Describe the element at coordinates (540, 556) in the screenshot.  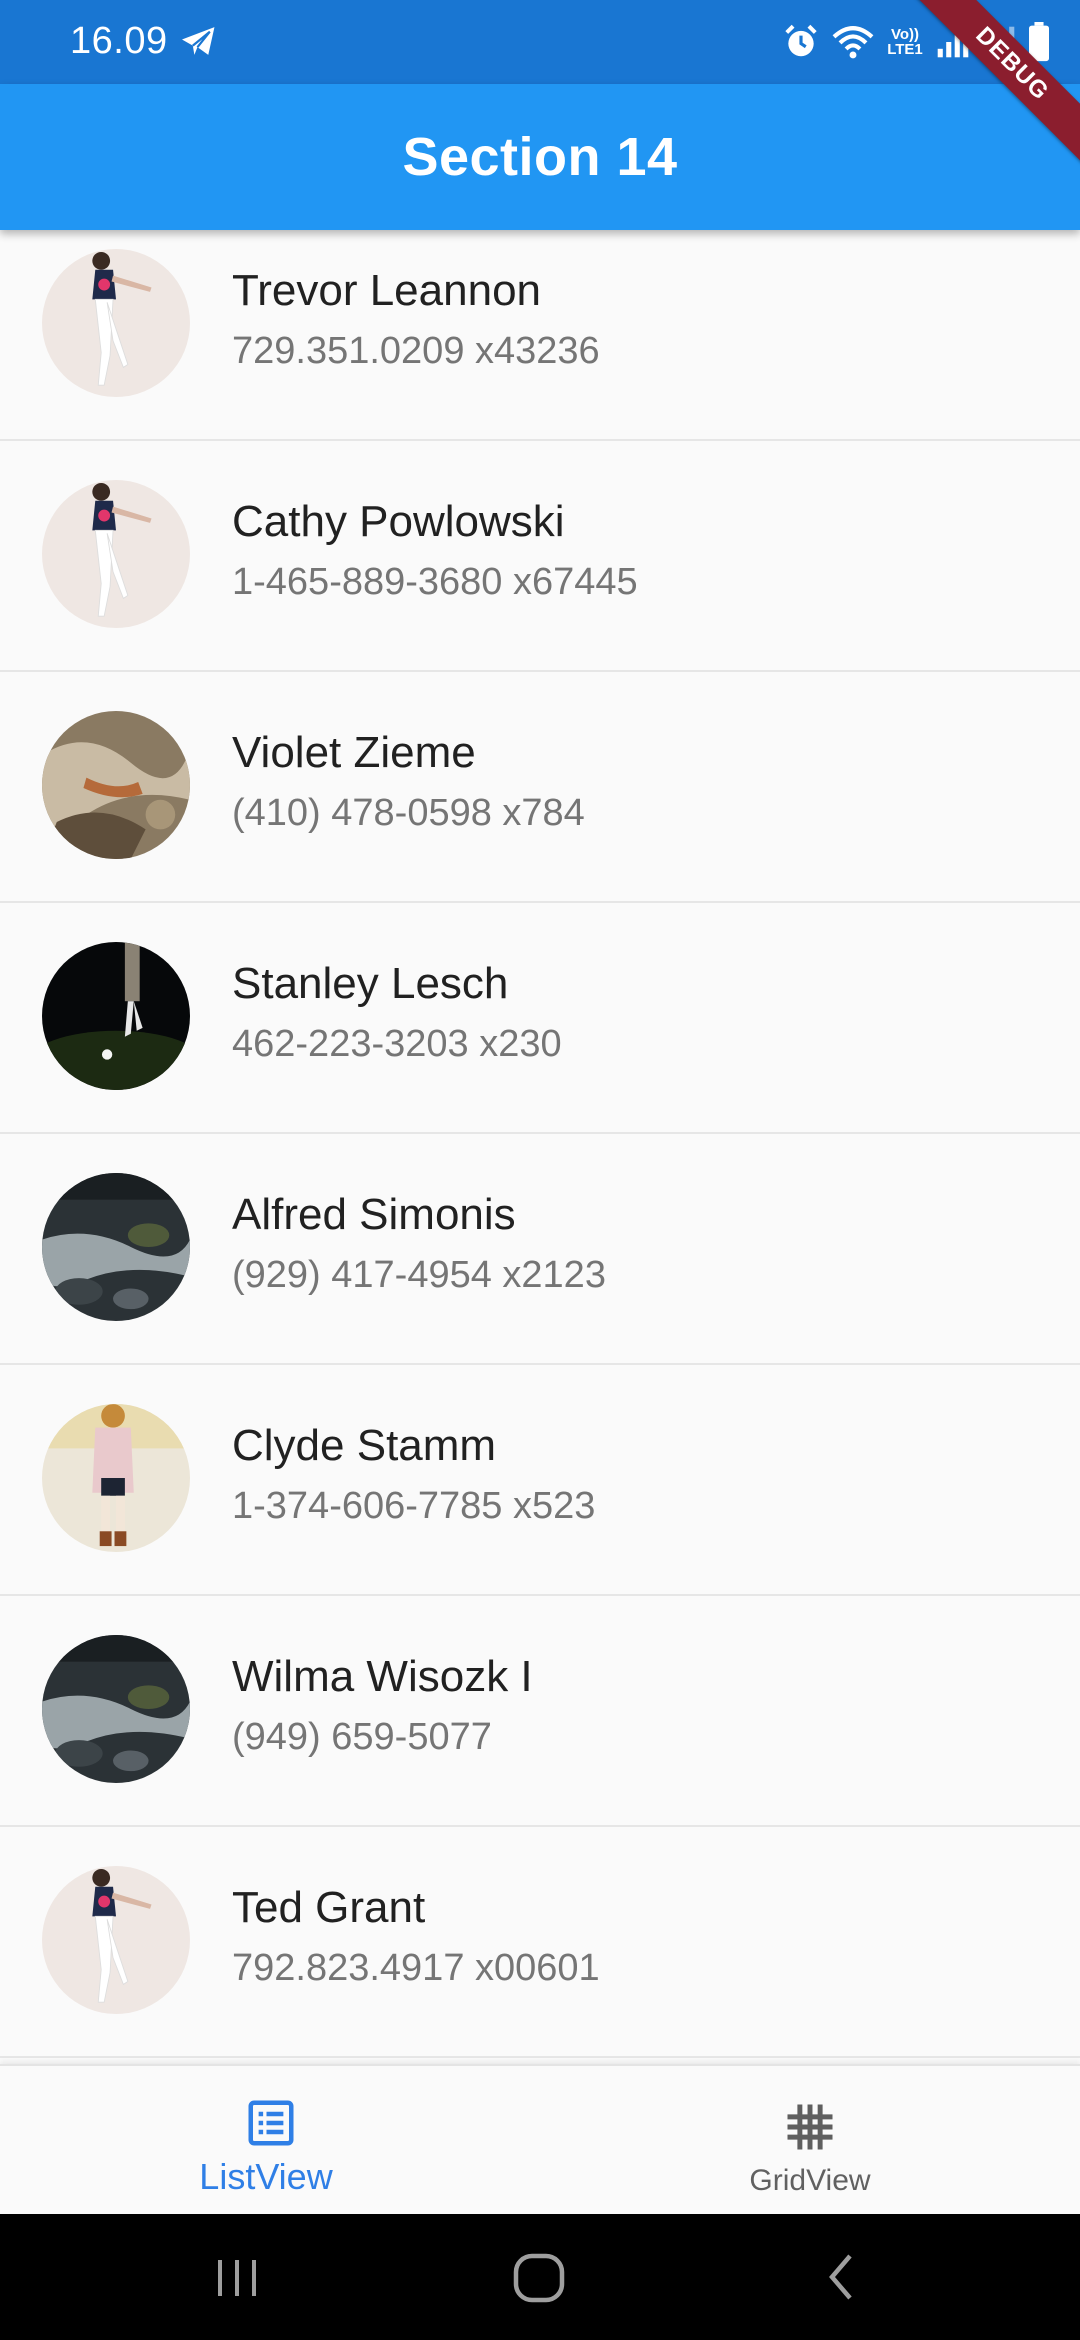
I see `list-item: Cathy Powlowski 1-465-889-3680 x67445` at that location.